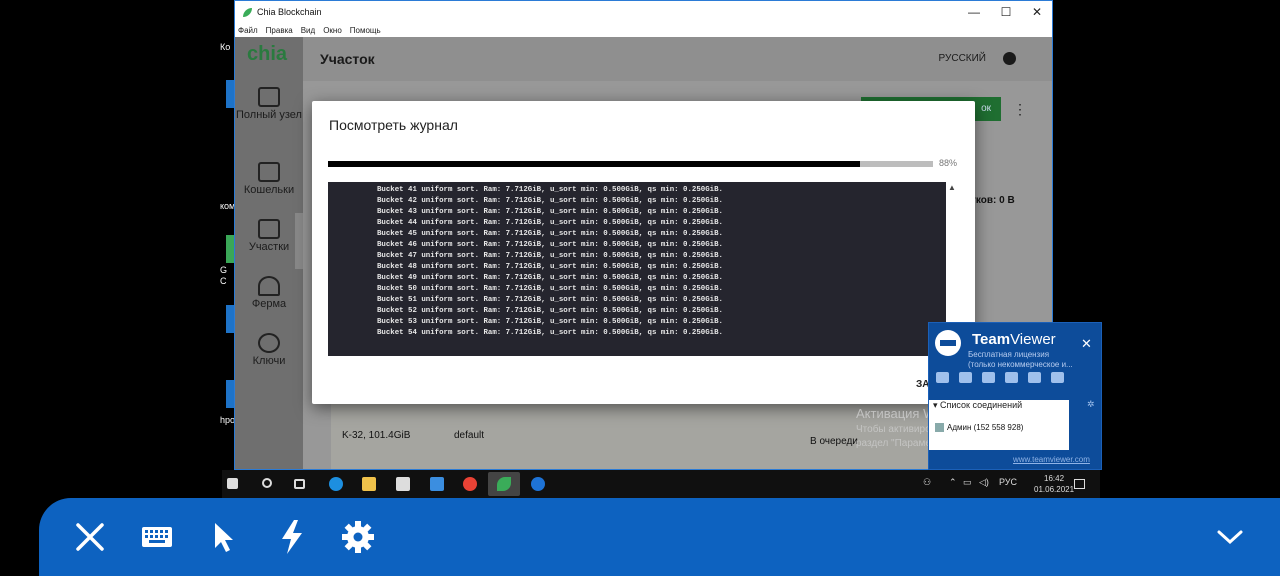  I want to click on sidebar-item-label: Кошельки, so click(269, 190).